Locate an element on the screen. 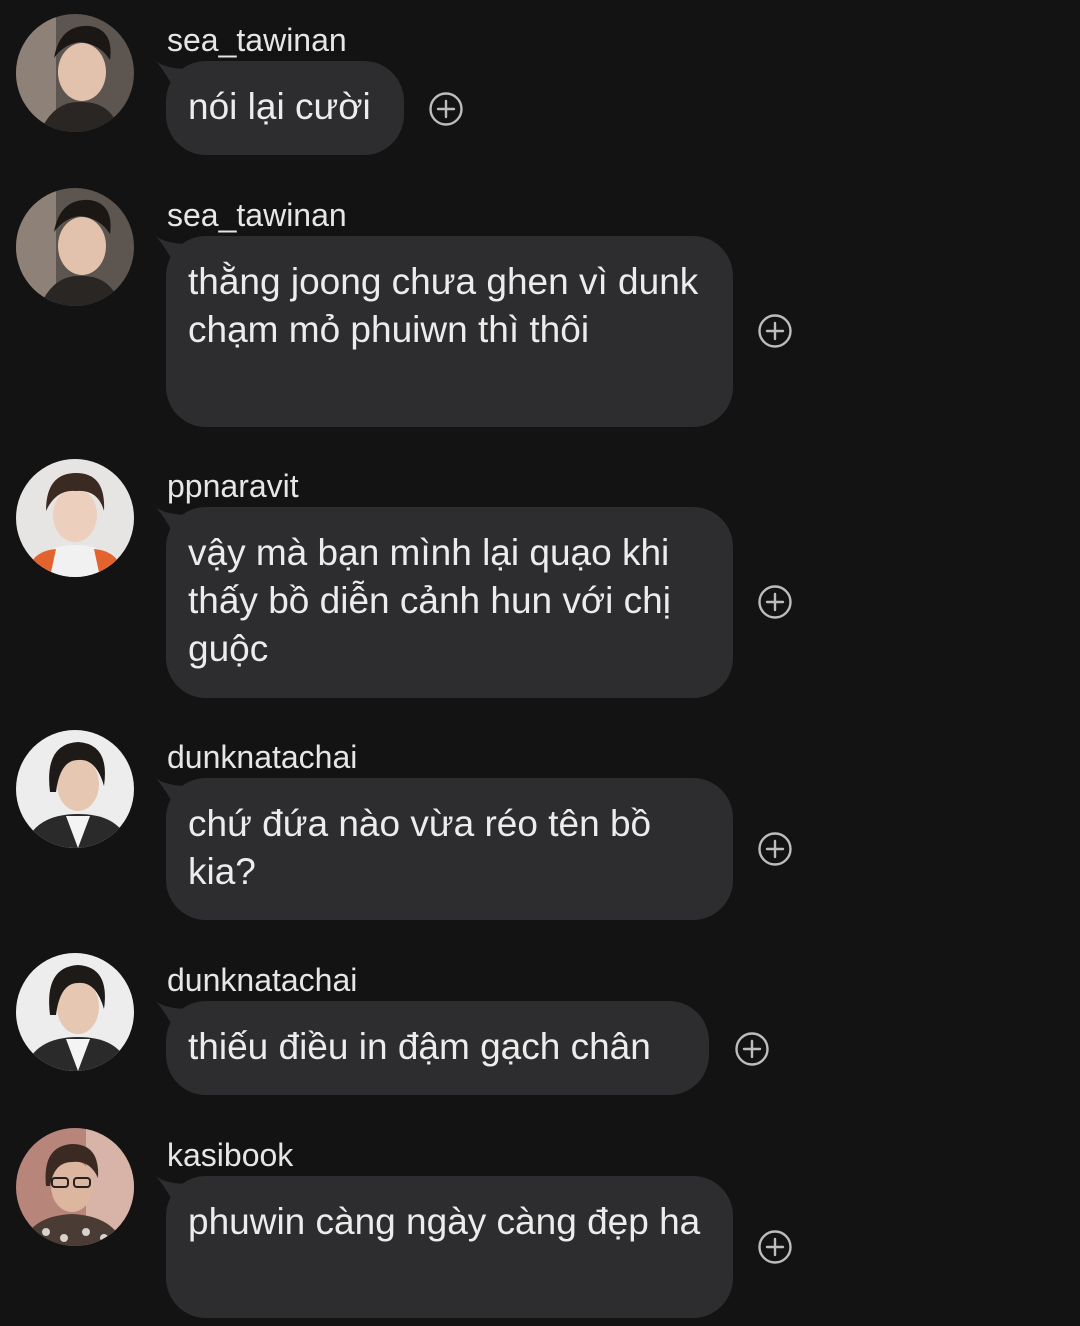 This screenshot has height=1326, width=1080. message-text: chứ đứa nào vừa réo tên bồ kia? is located at coordinates (420, 847).